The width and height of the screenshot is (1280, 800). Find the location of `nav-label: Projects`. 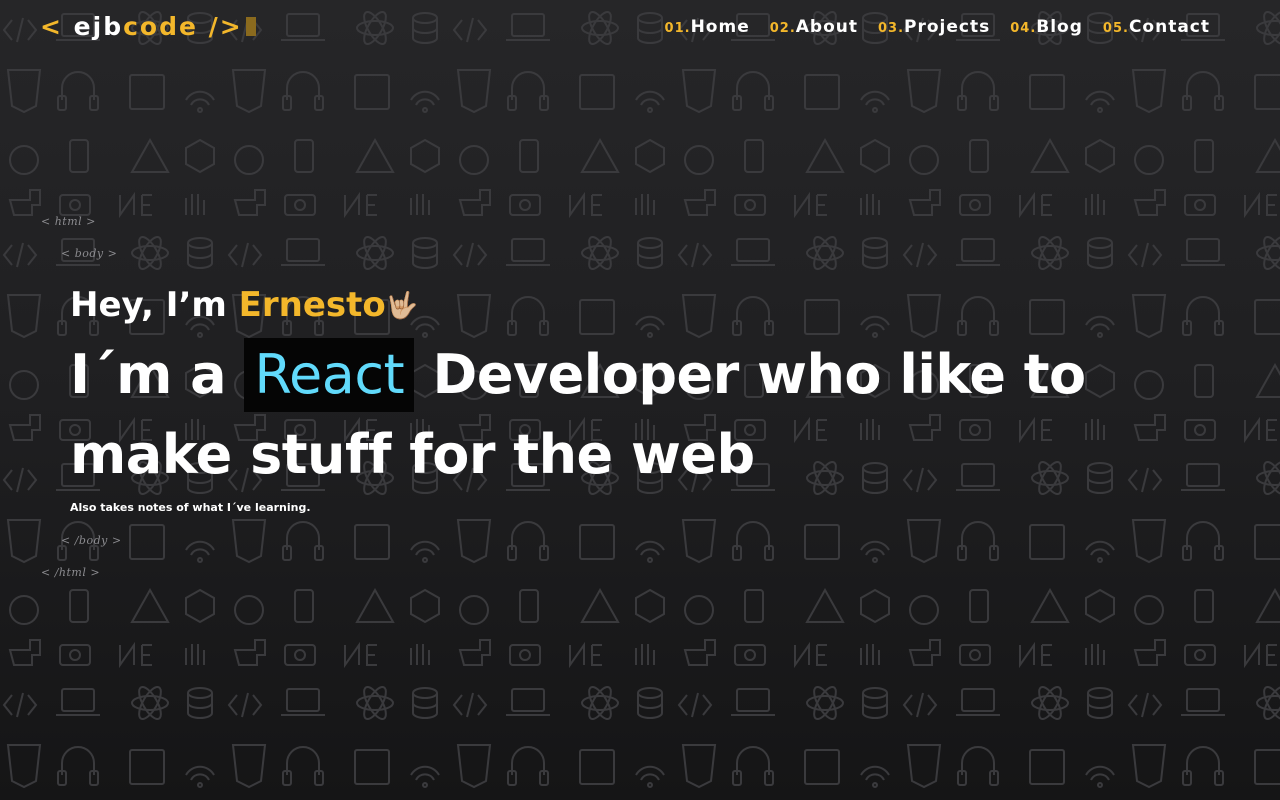

nav-label: Projects is located at coordinates (947, 27).